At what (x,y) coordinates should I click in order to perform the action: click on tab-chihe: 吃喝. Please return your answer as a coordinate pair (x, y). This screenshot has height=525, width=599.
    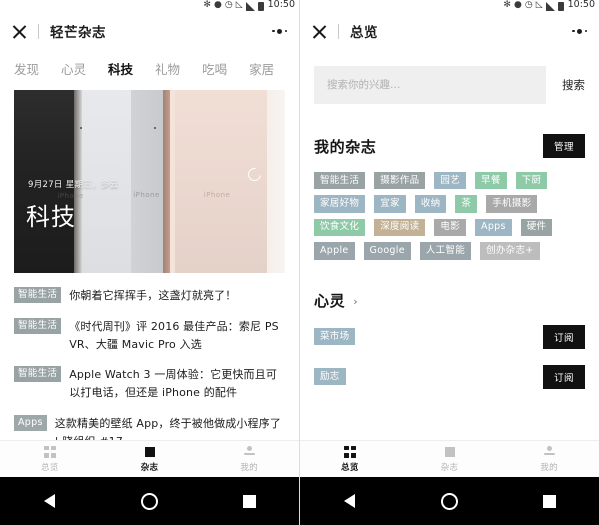
    Looking at the image, I should click on (214, 68).